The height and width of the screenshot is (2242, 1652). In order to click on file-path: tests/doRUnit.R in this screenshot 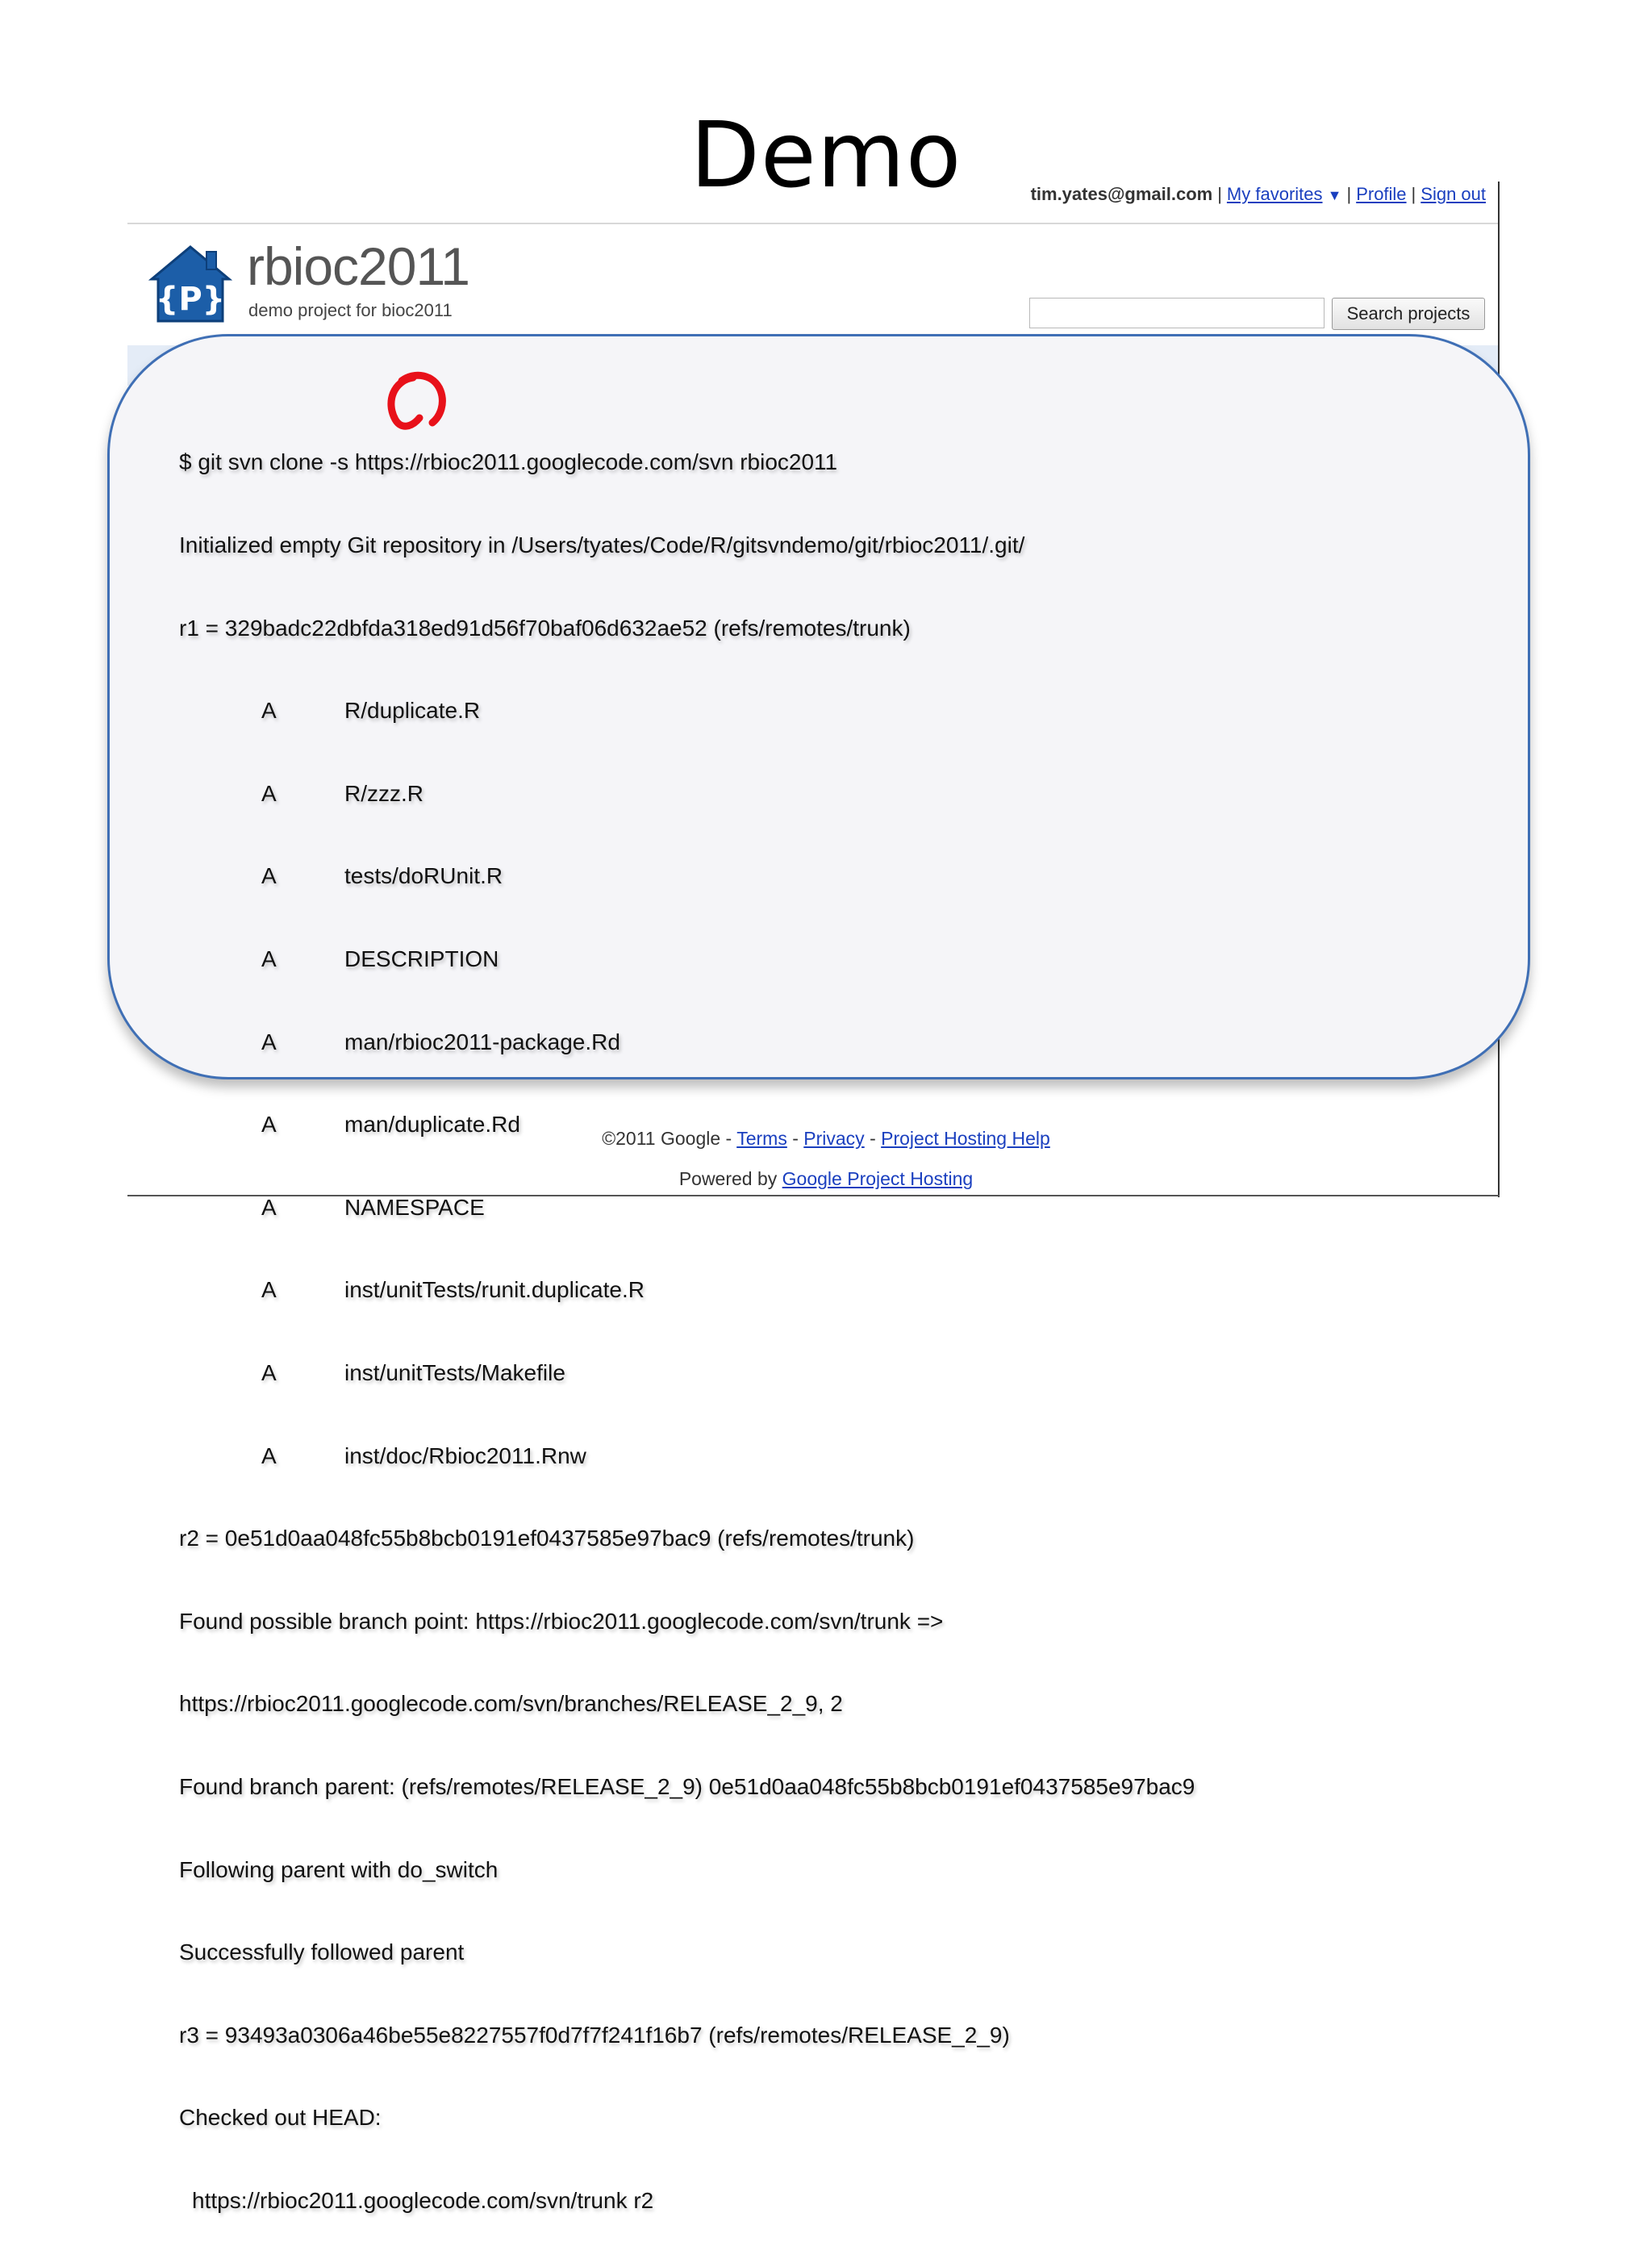, I will do `click(424, 876)`.